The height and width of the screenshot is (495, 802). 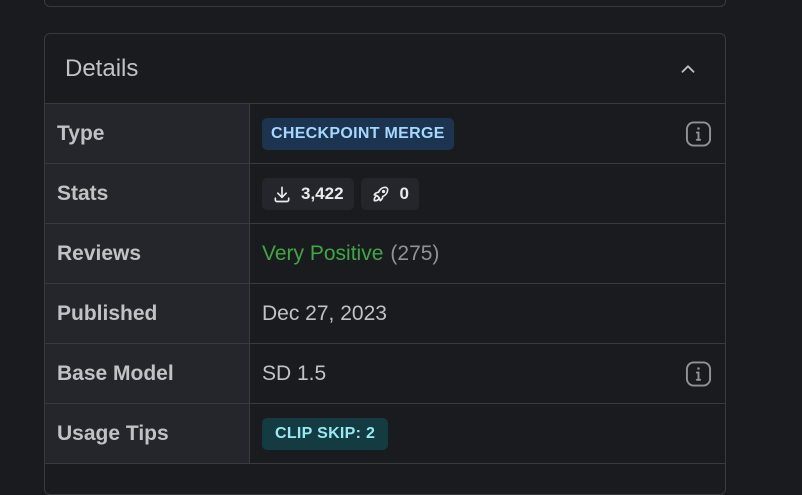 What do you see at coordinates (147, 193) in the screenshot?
I see `row-label-stats: Stats` at bounding box center [147, 193].